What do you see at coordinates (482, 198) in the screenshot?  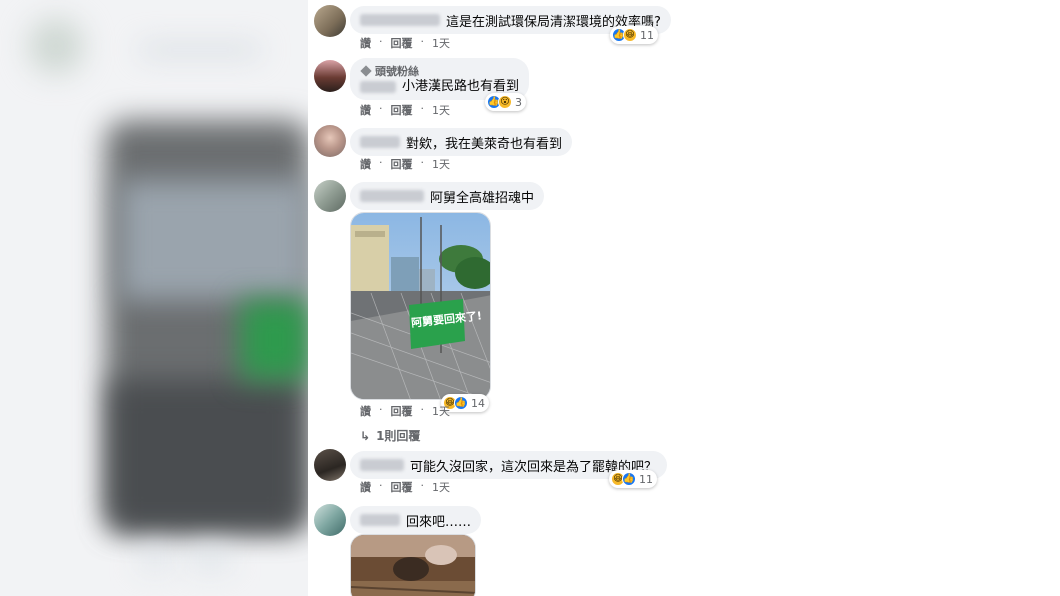 I see `comment-text: 阿舅全高雄招魂中` at bounding box center [482, 198].